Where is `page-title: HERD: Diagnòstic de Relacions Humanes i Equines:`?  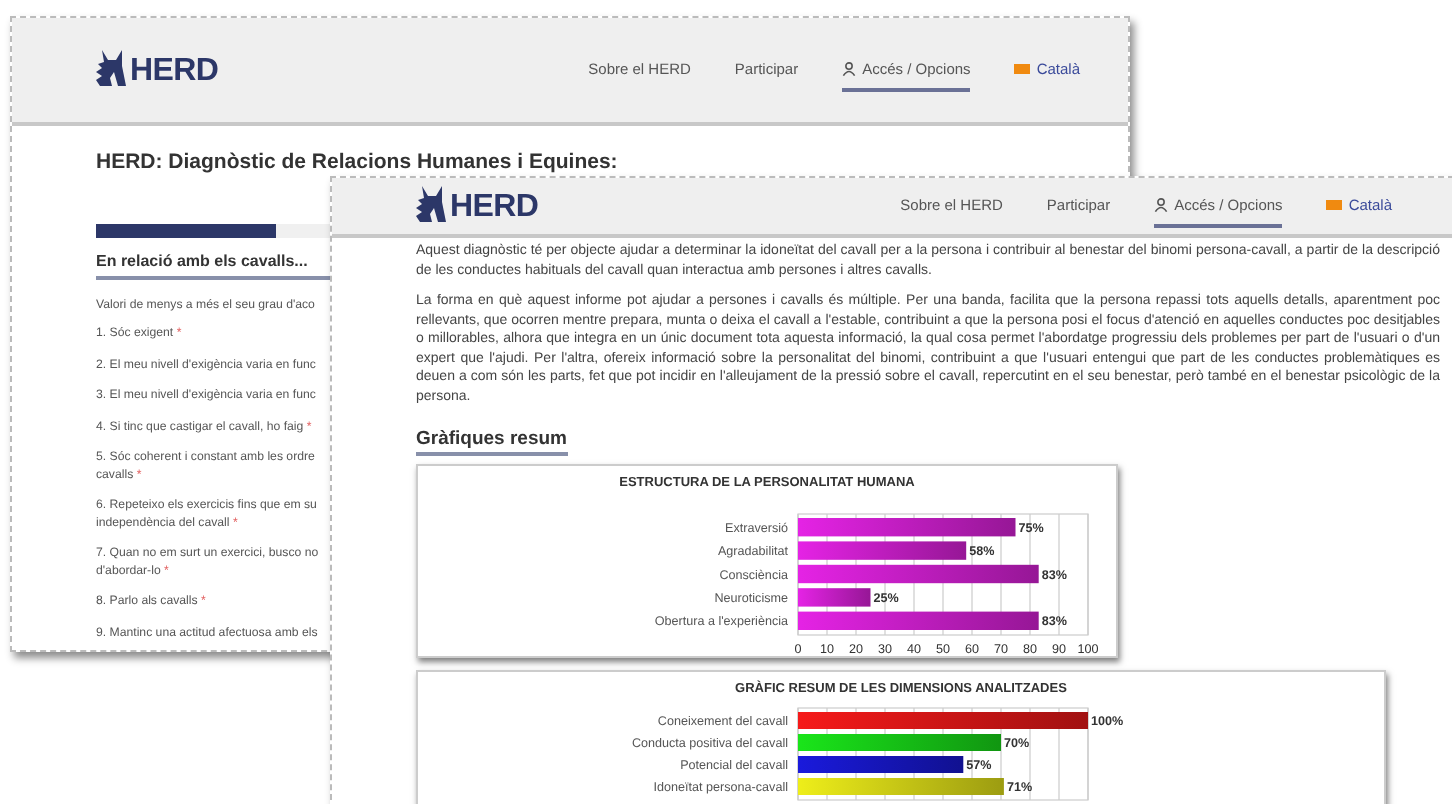 page-title: HERD: Diagnòstic de Relacions Humanes i Equines: is located at coordinates (358, 162).